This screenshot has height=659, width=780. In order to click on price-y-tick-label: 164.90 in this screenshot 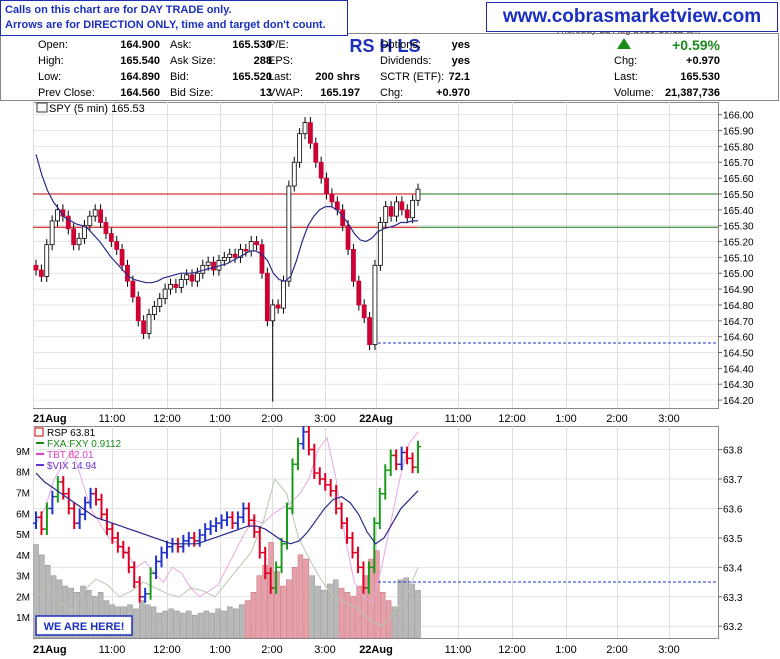, I will do `click(738, 290)`.